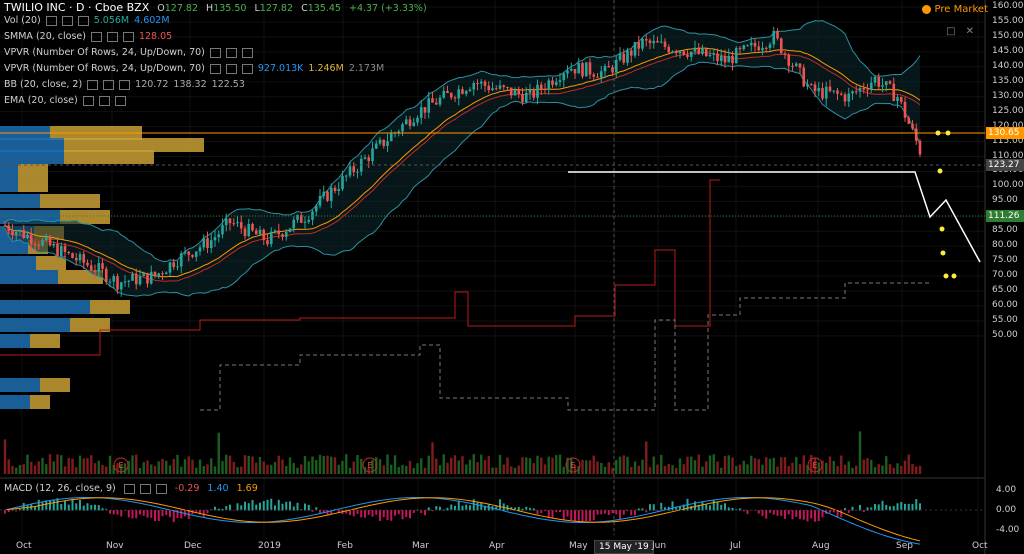 The width and height of the screenshot is (1024, 554). What do you see at coordinates (955, 31) in the screenshot?
I see `maximize-icon: □` at bounding box center [955, 31].